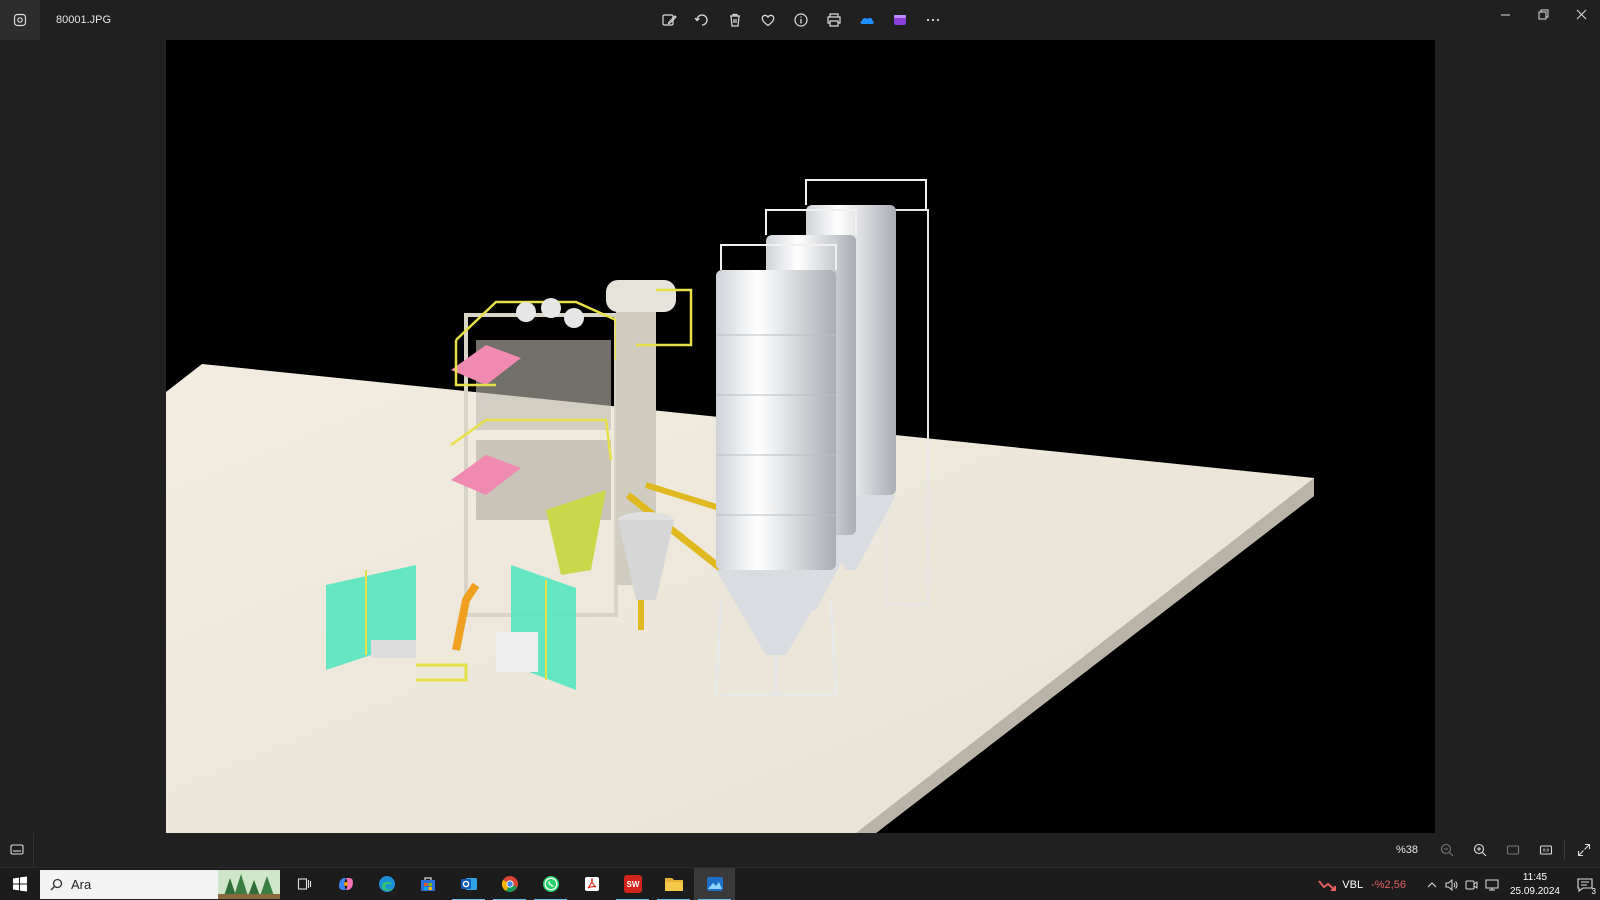 The height and width of the screenshot is (900, 1600). Describe the element at coordinates (1564, 850) in the screenshot. I see `status-divider` at that location.